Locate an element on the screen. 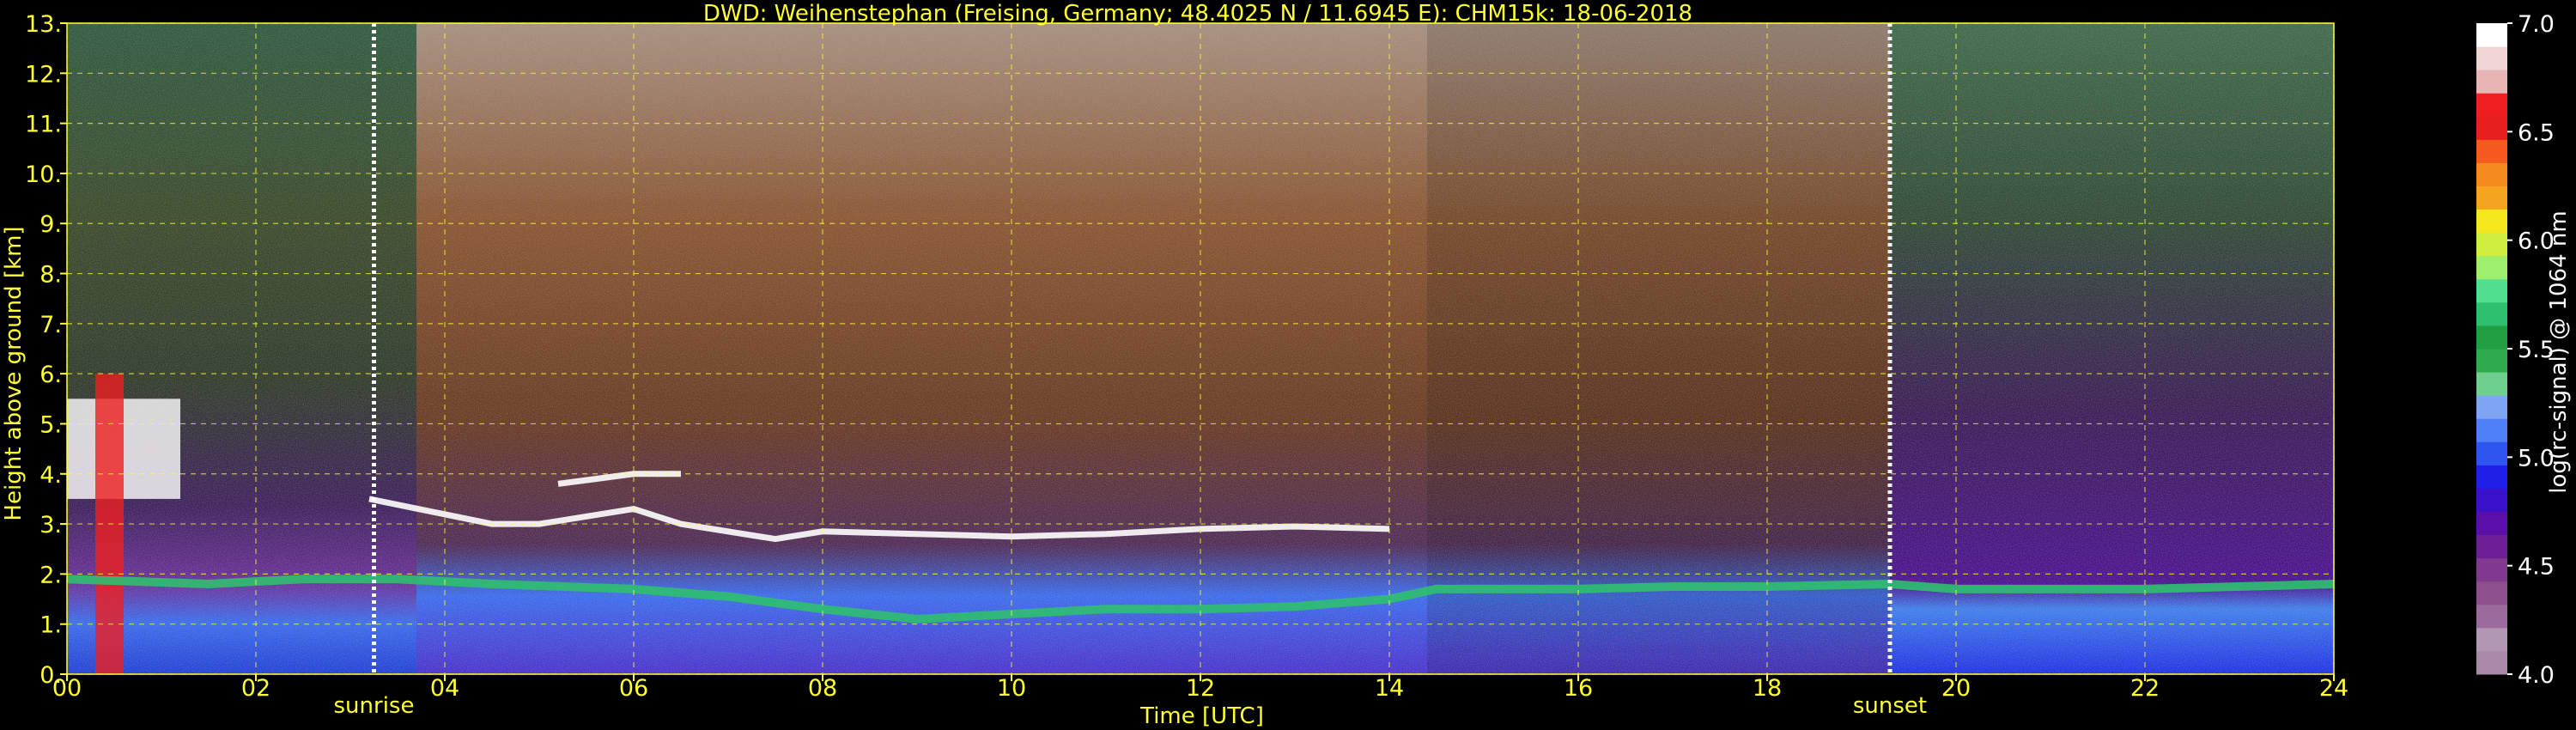 The height and width of the screenshot is (730, 2576). x-axis-label: Time [UTC] is located at coordinates (1202, 716).